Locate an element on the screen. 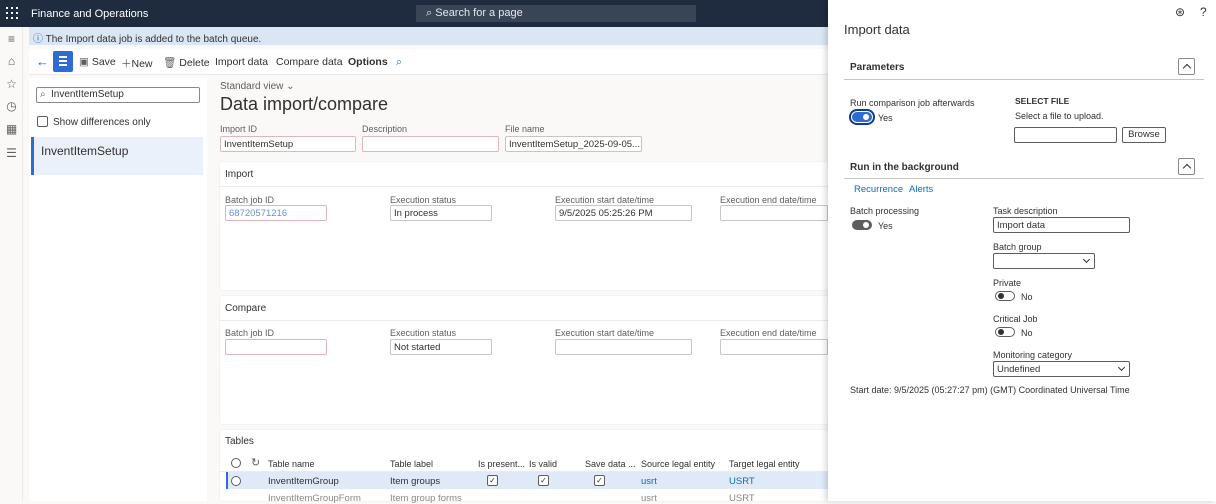 The image size is (1216, 504). compare-start-field is located at coordinates (623, 347).